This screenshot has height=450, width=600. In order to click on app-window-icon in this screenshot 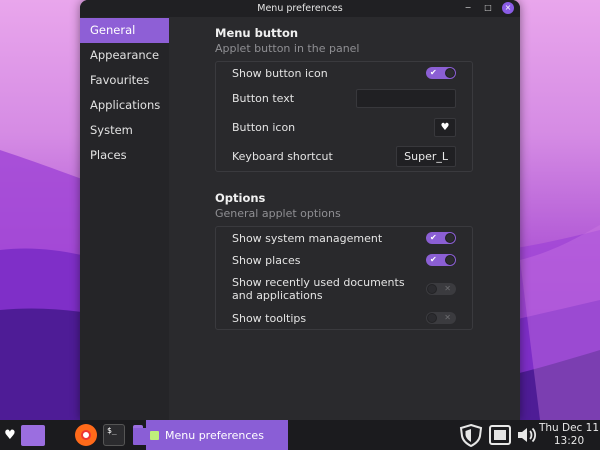, I will do `click(154, 435)`.